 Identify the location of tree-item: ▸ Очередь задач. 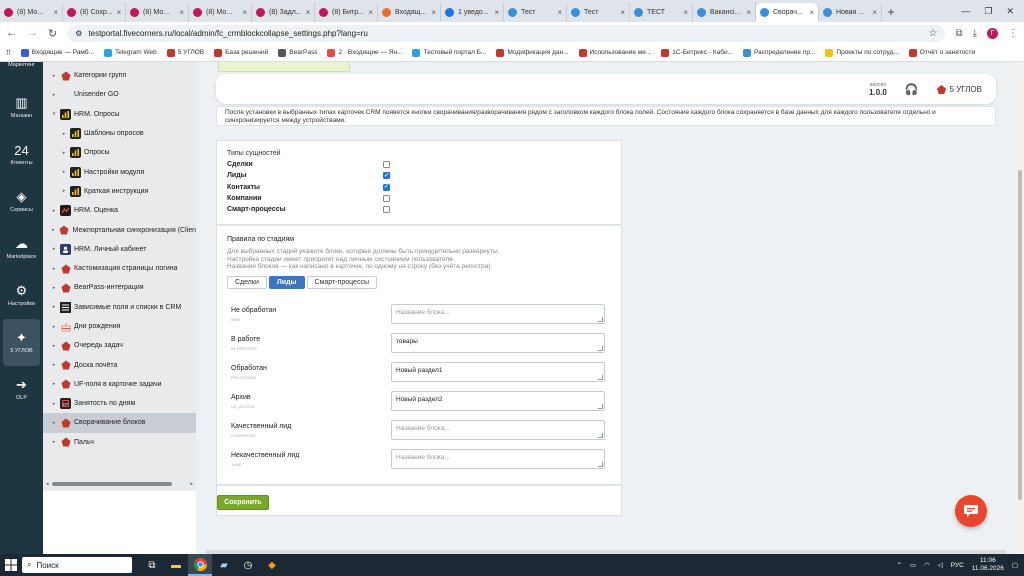
(119, 345).